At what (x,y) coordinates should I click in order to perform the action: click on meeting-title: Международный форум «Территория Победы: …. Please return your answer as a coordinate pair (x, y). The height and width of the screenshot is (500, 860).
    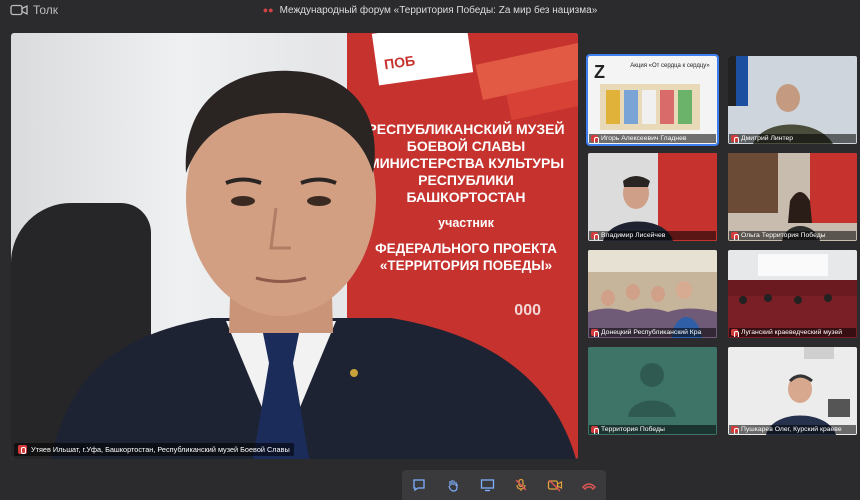
    Looking at the image, I should click on (438, 10).